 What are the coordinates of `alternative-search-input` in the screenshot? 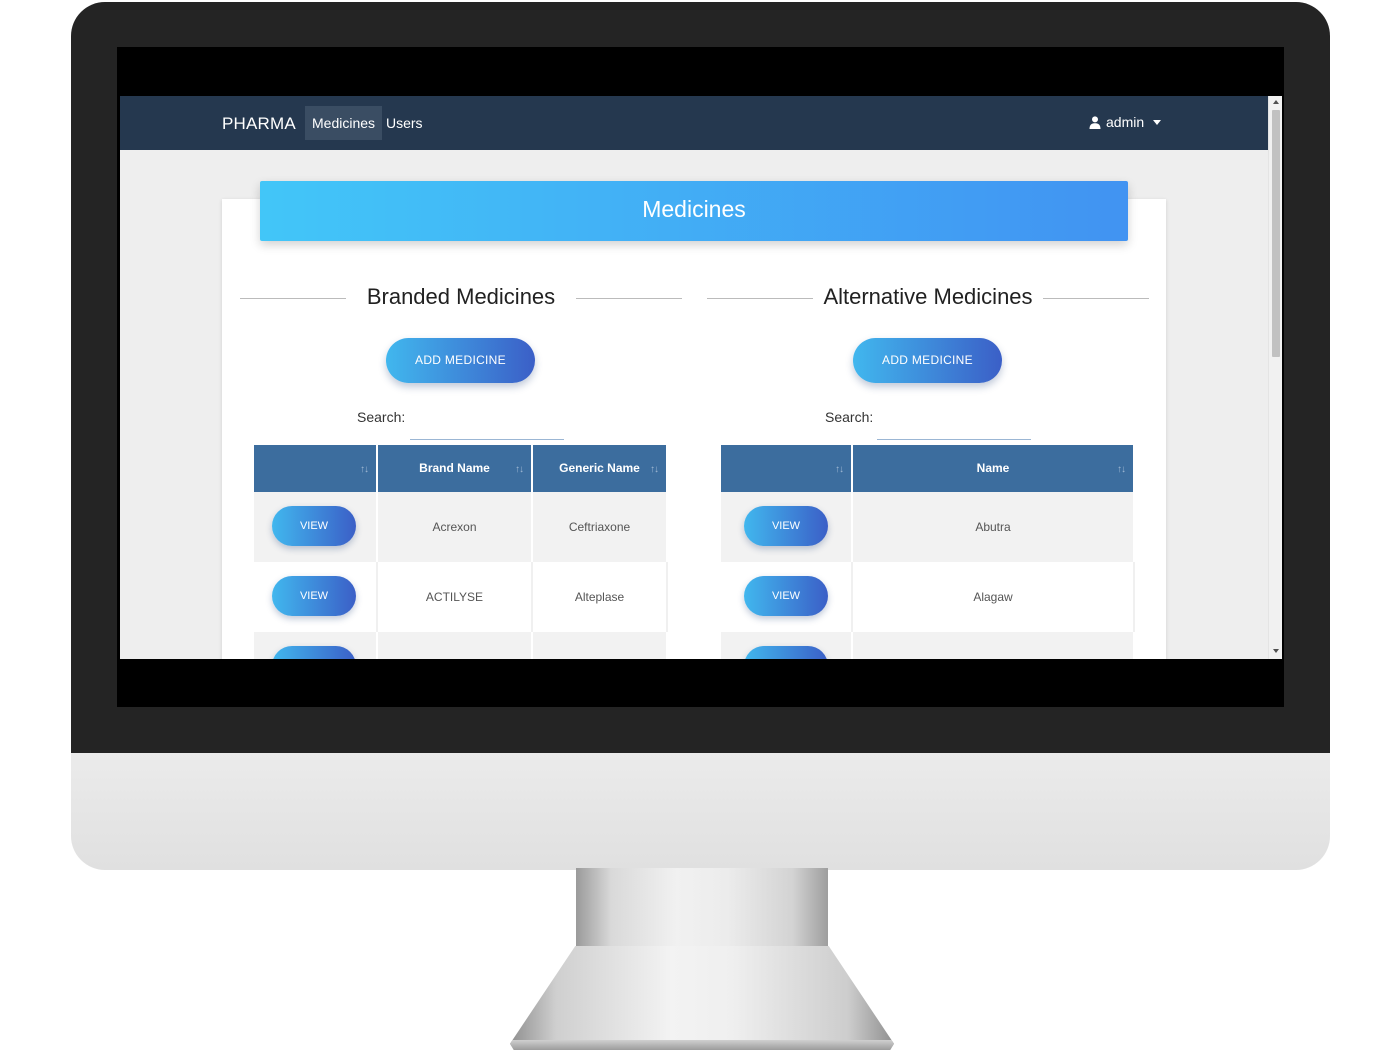 It's located at (954, 430).